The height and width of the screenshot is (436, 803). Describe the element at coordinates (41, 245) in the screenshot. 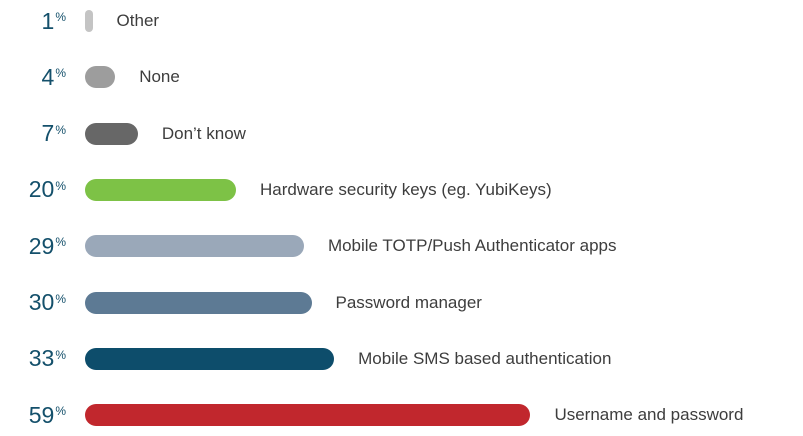

I see `data-label-value: 29` at that location.